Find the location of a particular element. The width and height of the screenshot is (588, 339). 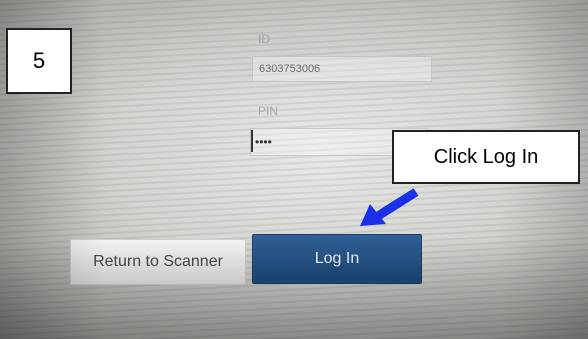

pointer-arrow-icon is located at coordinates (389, 207).